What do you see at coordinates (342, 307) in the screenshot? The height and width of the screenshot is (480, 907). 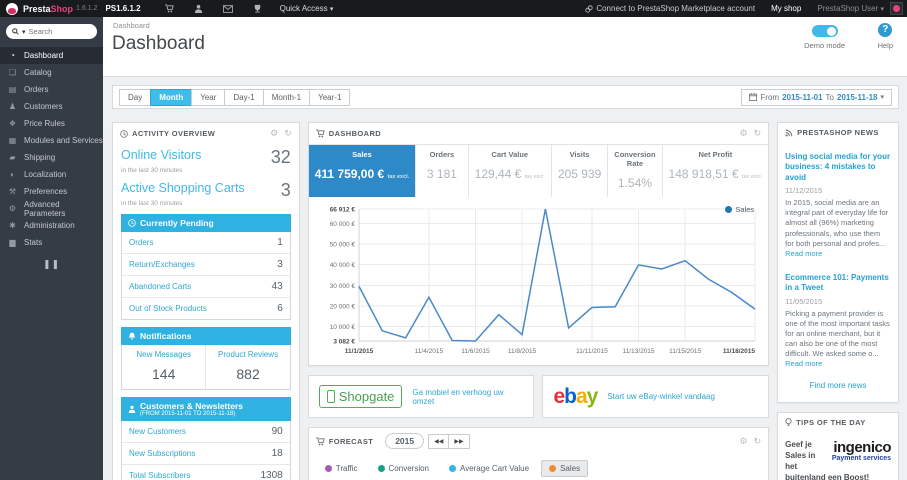 I see `svg-text: 20 000 €` at bounding box center [342, 307].